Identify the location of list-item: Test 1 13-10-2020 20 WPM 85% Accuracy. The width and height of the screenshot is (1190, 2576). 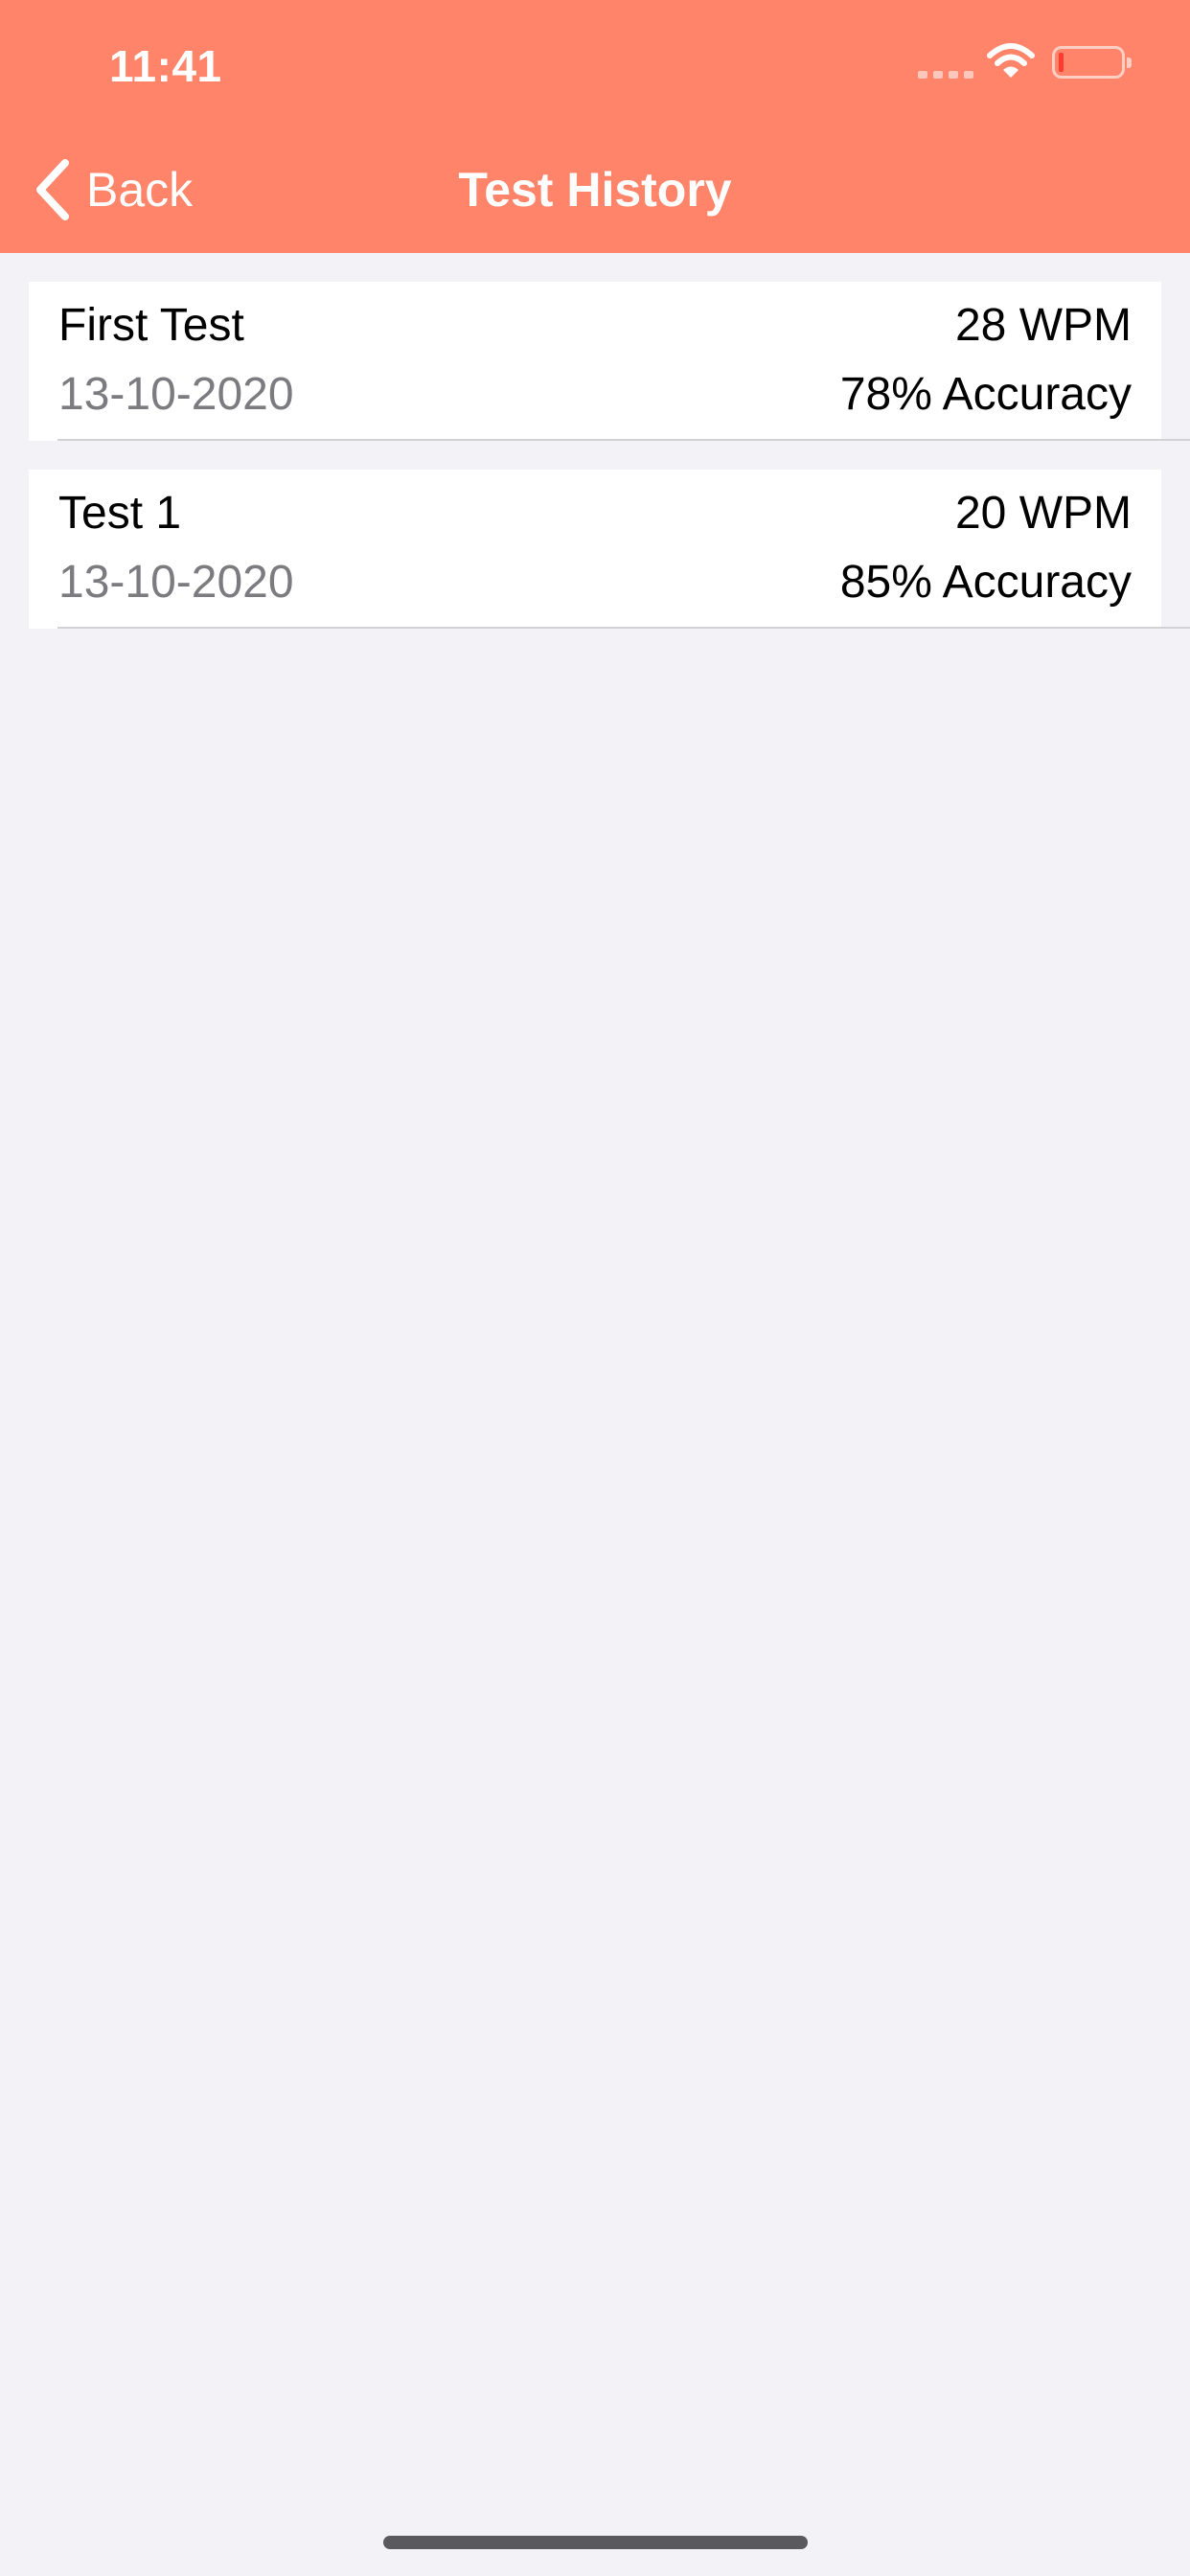
(609, 549).